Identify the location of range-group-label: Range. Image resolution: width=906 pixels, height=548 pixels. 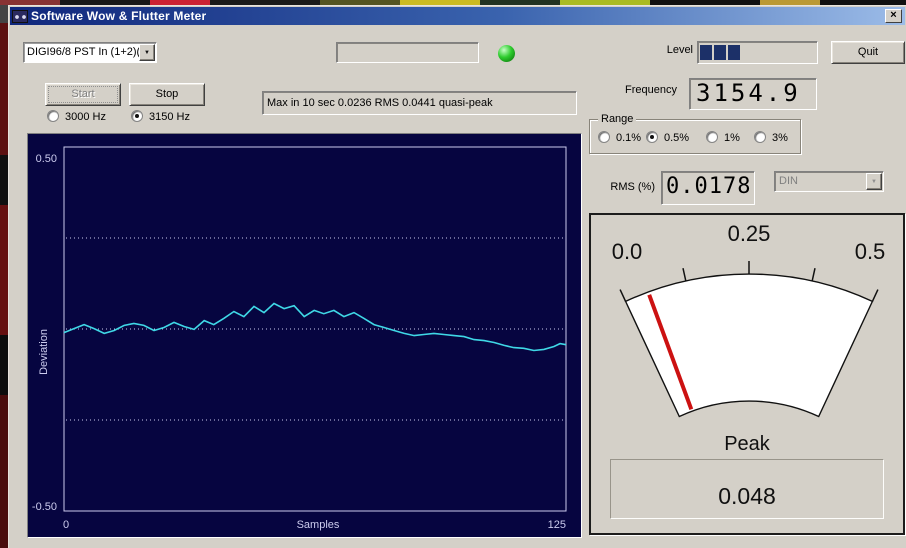
(617, 119).